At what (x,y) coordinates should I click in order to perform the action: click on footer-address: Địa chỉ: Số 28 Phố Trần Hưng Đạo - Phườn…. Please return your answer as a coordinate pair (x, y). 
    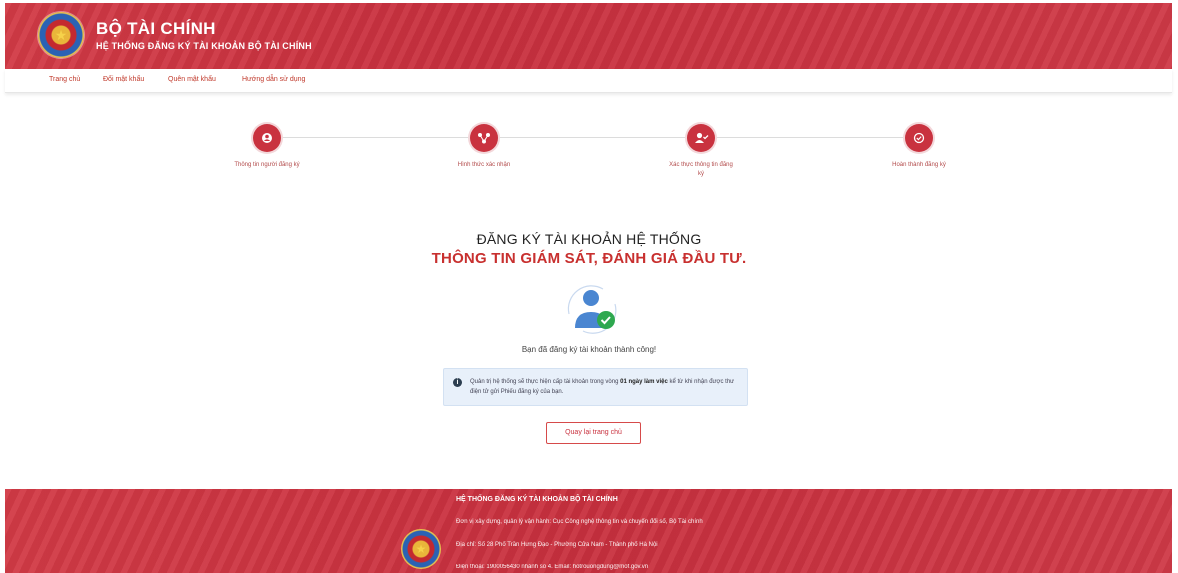
    Looking at the image, I should click on (557, 545).